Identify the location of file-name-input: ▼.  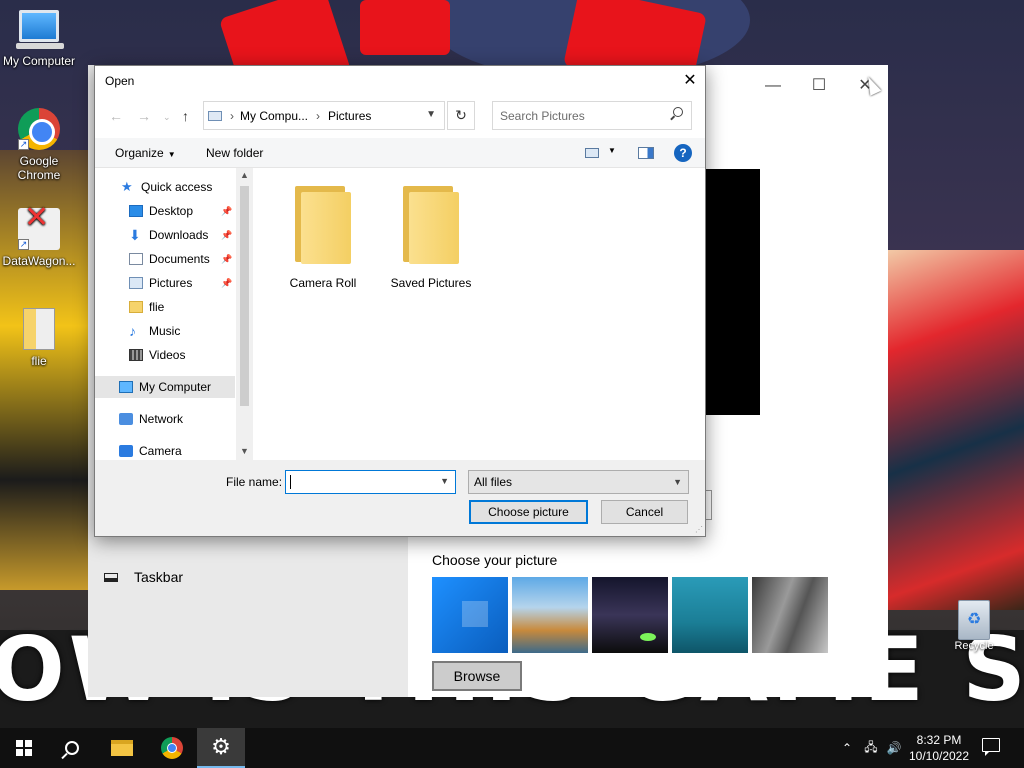
(370, 482).